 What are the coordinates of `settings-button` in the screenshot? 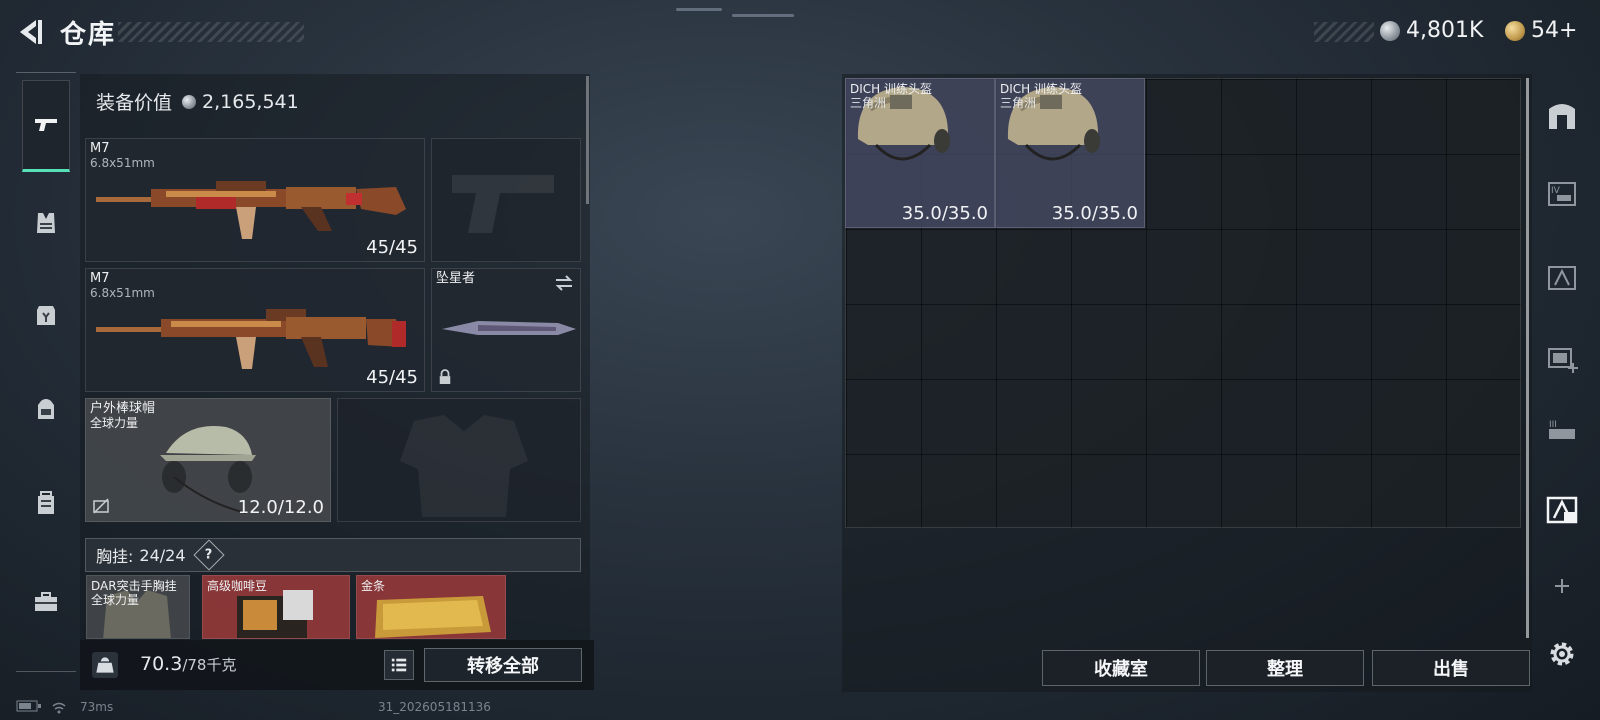 It's located at (1562, 654).